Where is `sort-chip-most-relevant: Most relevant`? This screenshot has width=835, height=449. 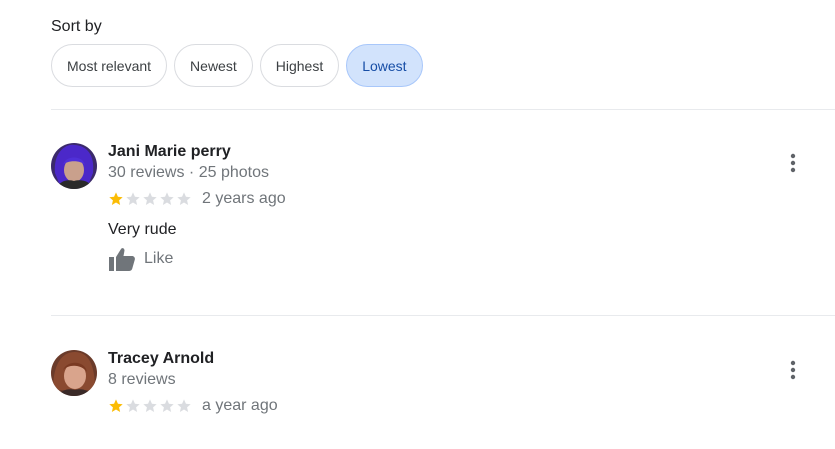 sort-chip-most-relevant: Most relevant is located at coordinates (109, 65).